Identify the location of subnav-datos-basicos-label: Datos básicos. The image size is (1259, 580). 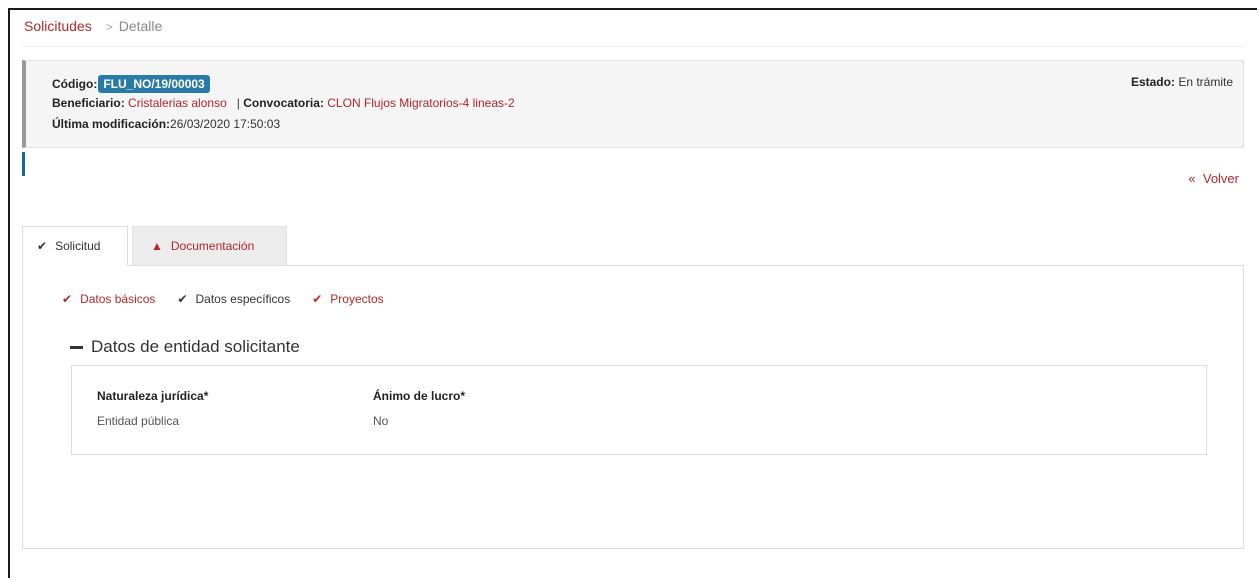
(118, 299).